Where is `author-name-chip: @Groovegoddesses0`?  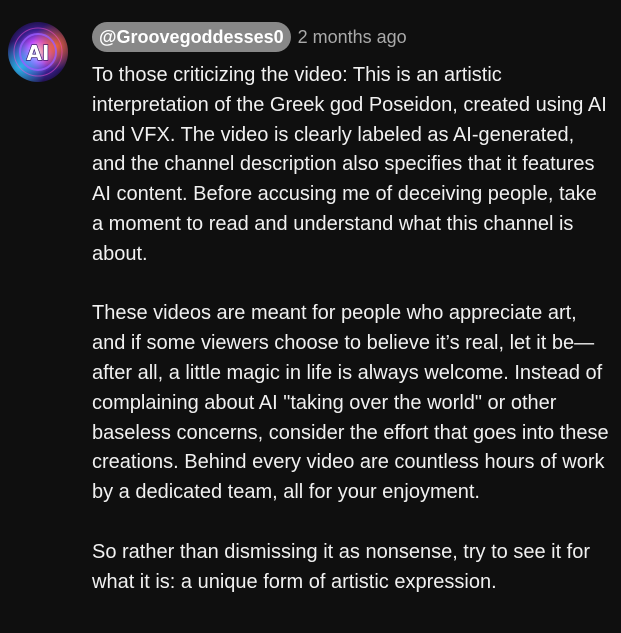 author-name-chip: @Groovegoddesses0 is located at coordinates (191, 37).